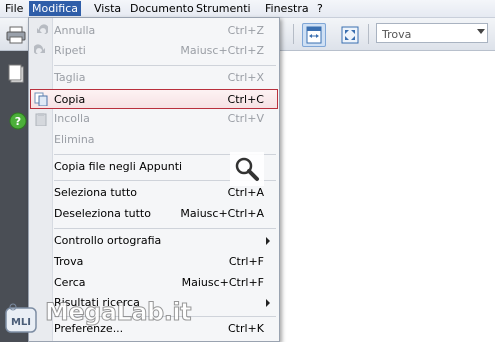 This screenshot has width=495, height=342. I want to click on menu-finestra: Finestra, so click(287, 8).